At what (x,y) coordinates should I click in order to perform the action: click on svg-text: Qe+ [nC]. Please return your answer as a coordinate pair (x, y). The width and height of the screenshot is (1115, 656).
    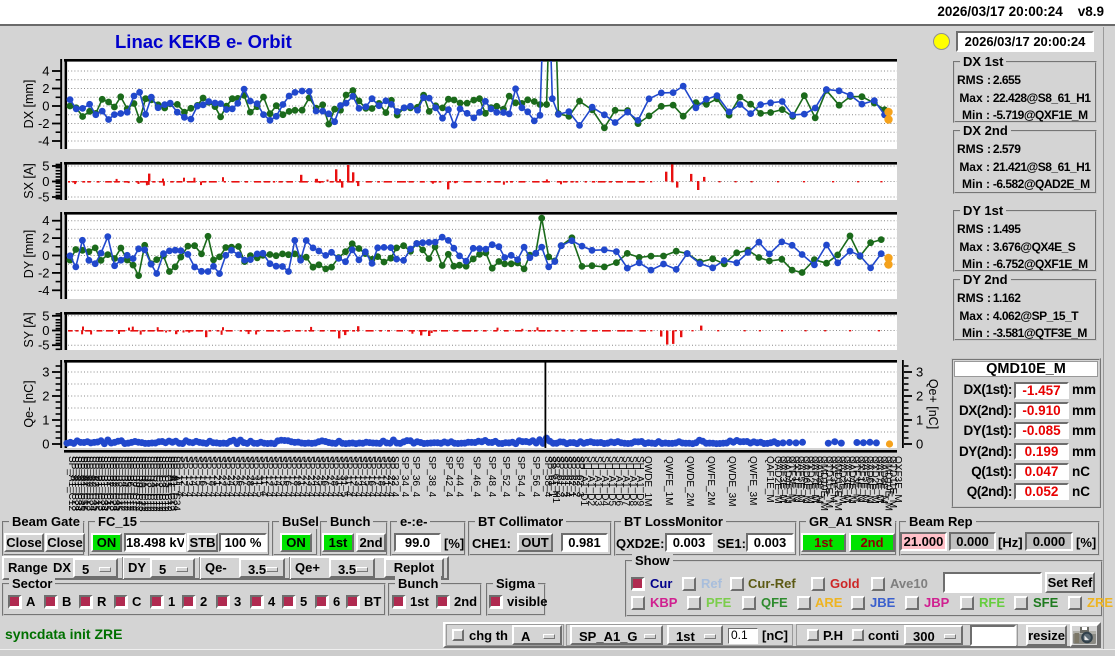
    Looking at the image, I should click on (933, 404).